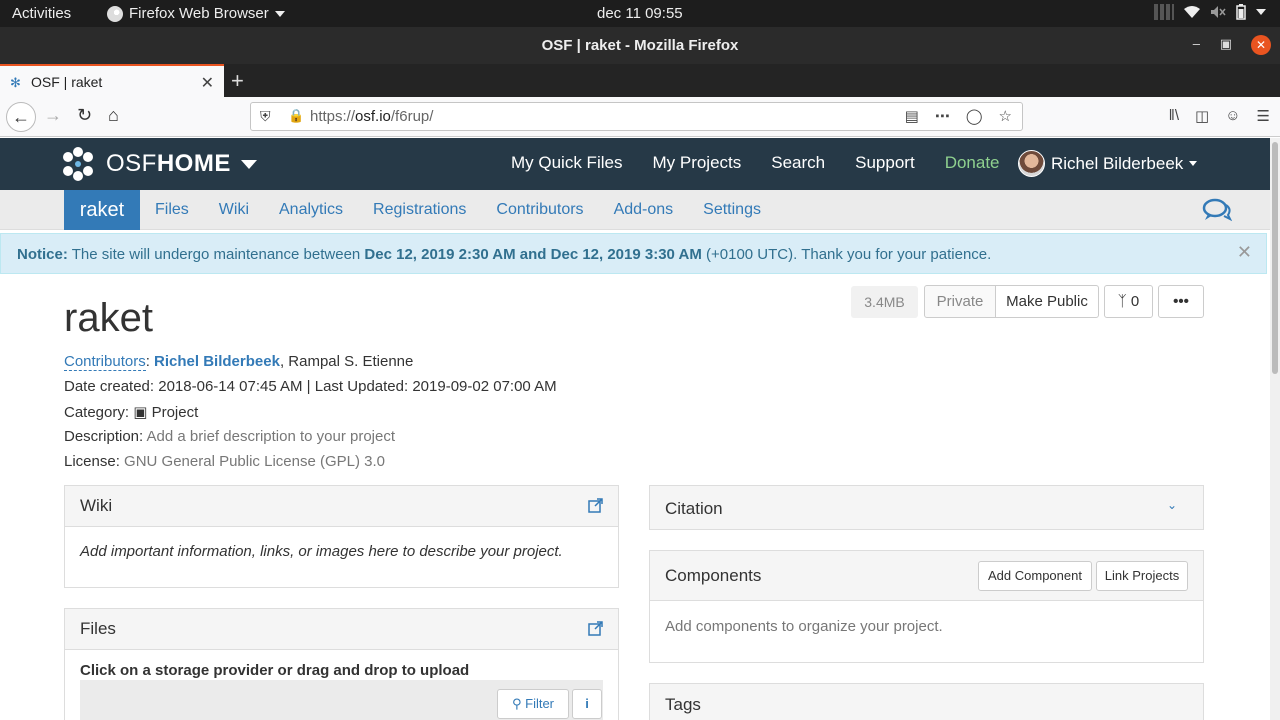 The height and width of the screenshot is (720, 1280). I want to click on home-icon: ⌂, so click(113, 115).